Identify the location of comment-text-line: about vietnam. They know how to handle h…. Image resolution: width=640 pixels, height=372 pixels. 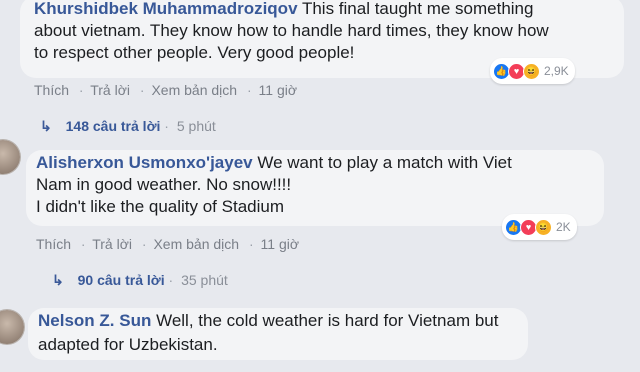
(291, 30).